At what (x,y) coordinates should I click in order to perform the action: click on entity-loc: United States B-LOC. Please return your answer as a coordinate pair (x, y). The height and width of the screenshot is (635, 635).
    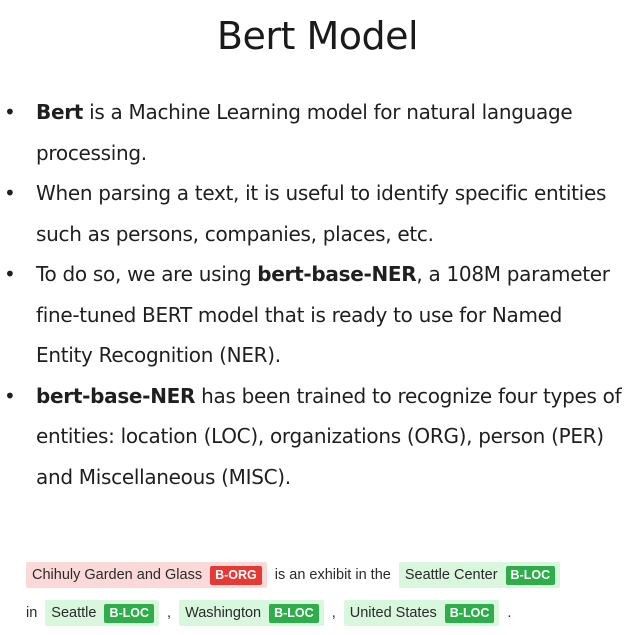
    Looking at the image, I should click on (421, 613).